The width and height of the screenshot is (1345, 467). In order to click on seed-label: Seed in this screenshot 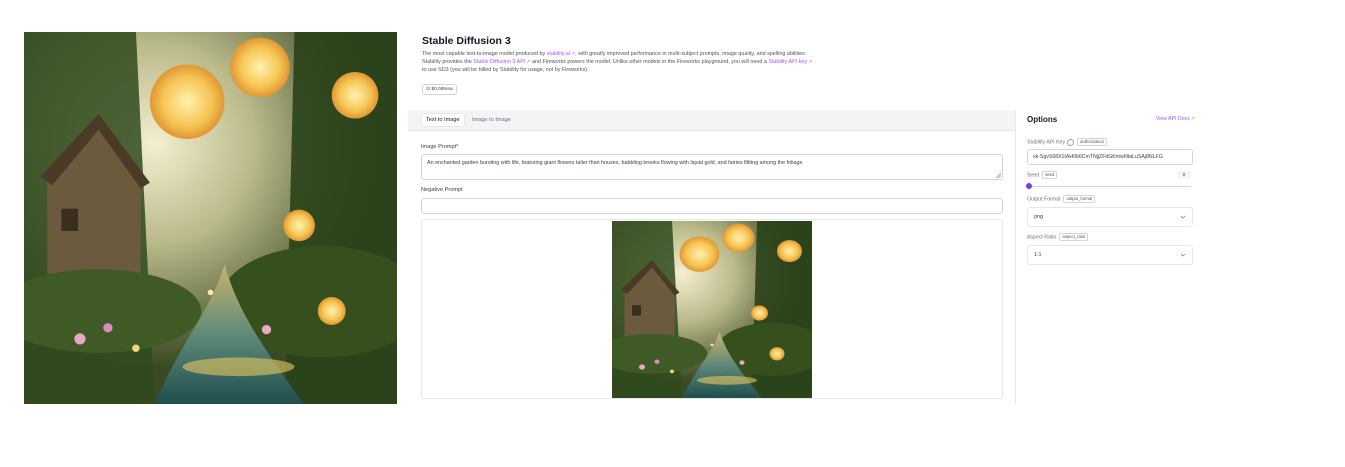, I will do `click(1033, 175)`.